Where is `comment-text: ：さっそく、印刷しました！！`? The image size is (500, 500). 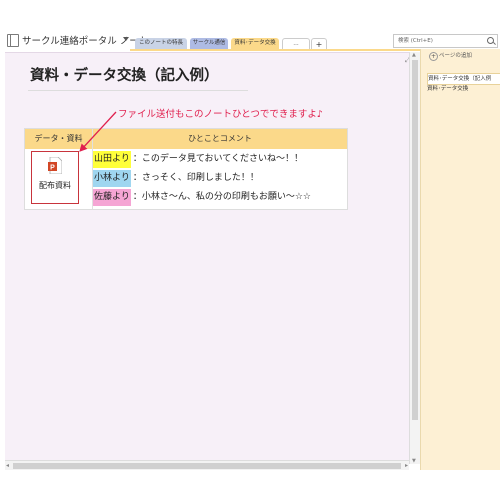
comment-text: ：さっそく、印刷しました！！ is located at coordinates (195, 178).